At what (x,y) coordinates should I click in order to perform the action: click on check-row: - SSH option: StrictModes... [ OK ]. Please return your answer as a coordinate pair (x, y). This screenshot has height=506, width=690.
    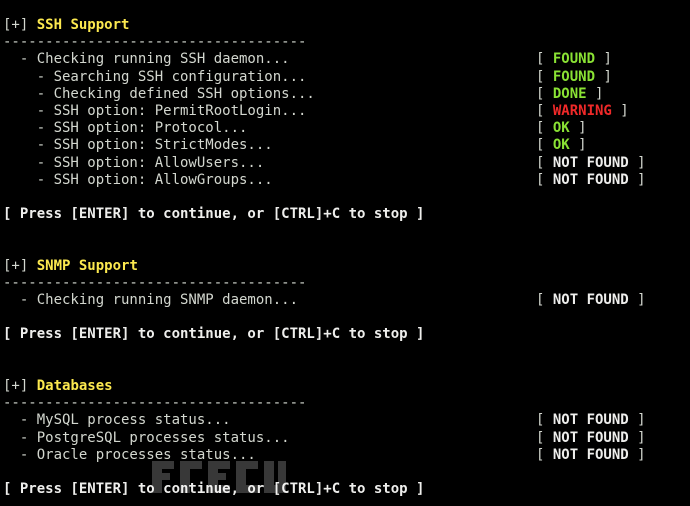
    Looking at the image, I should click on (345, 145).